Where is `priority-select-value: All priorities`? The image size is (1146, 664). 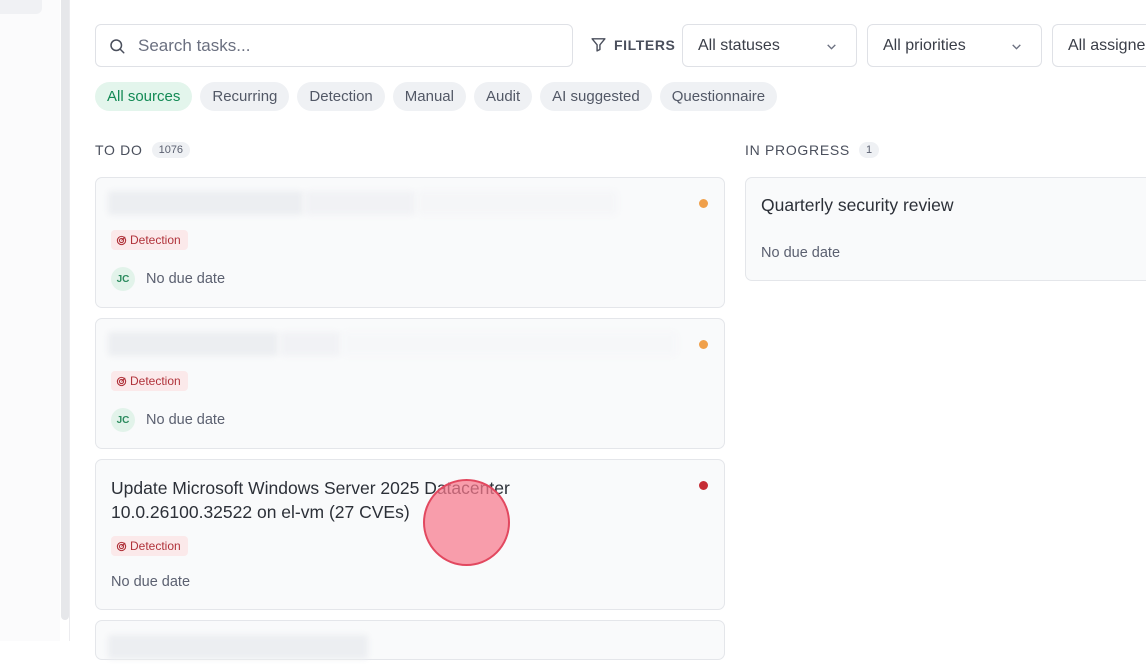
priority-select-value: All priorities is located at coordinates (924, 45).